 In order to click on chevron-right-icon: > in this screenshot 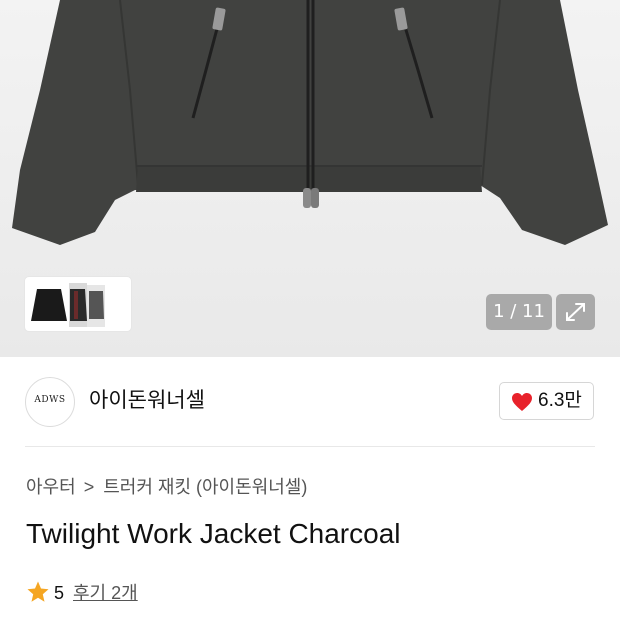, I will do `click(89, 487)`.